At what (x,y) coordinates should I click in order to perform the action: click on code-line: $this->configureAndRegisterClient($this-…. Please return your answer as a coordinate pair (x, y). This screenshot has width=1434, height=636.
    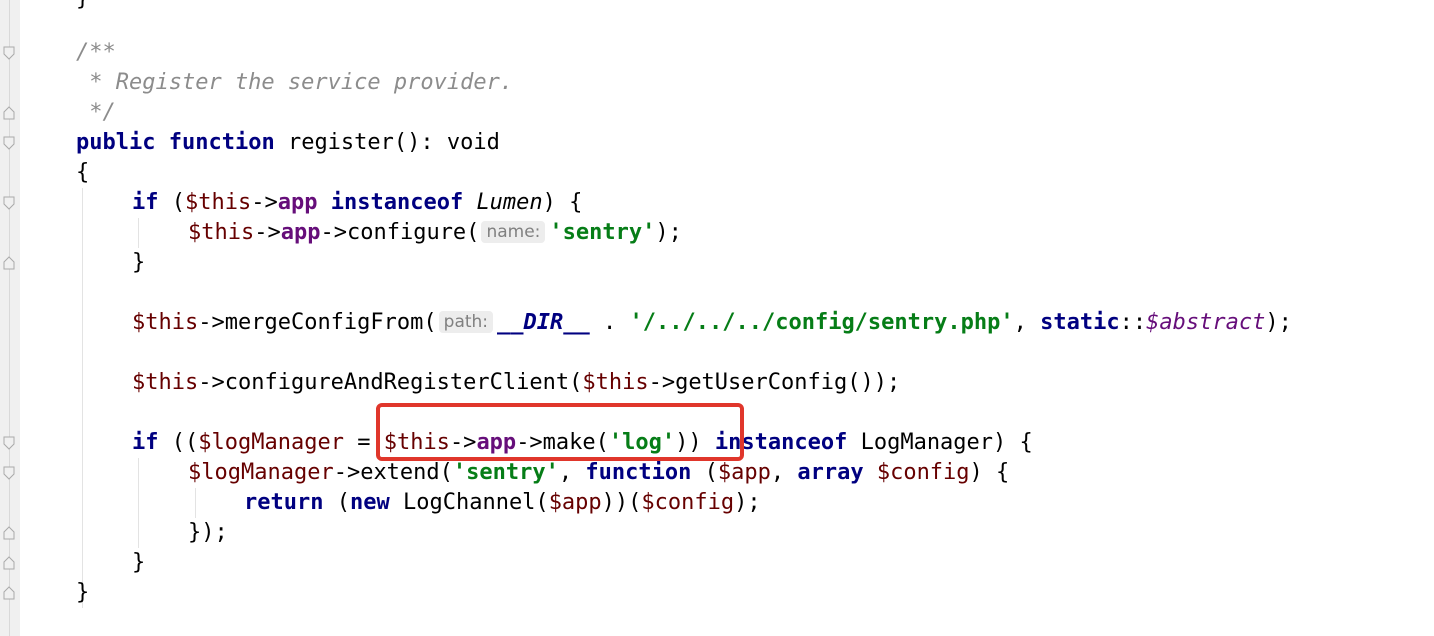
    Looking at the image, I should click on (516, 383).